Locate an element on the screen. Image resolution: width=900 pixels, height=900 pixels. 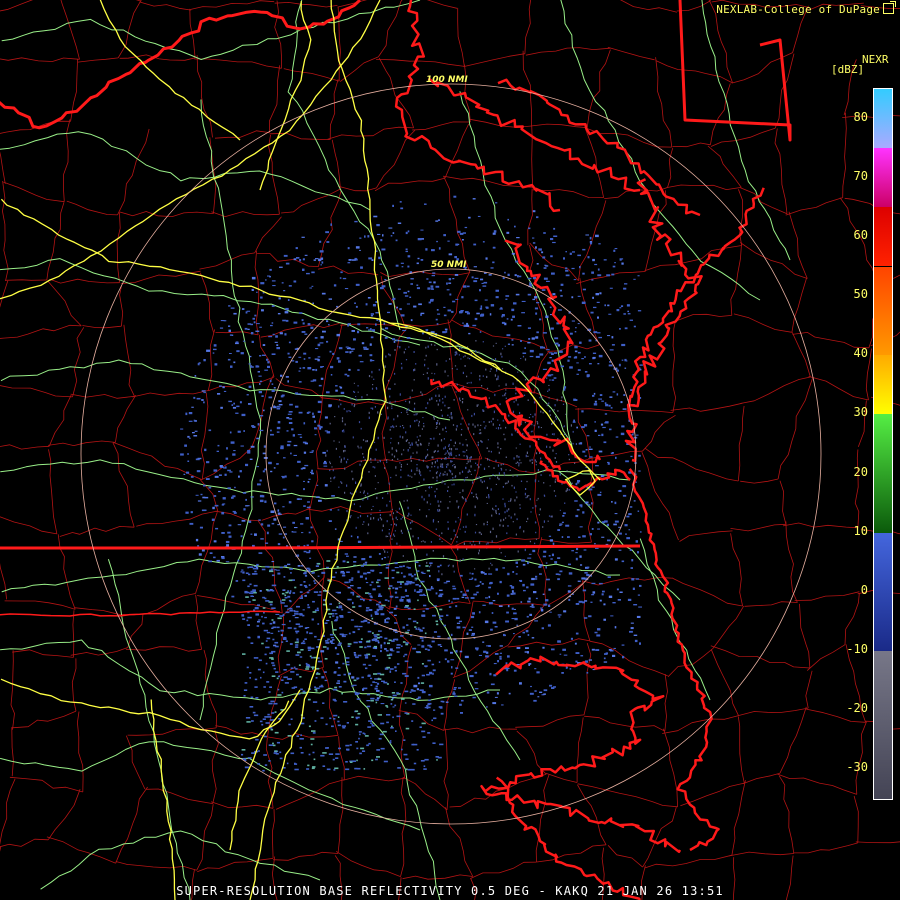
highway-line is located at coordinates (660, 150).